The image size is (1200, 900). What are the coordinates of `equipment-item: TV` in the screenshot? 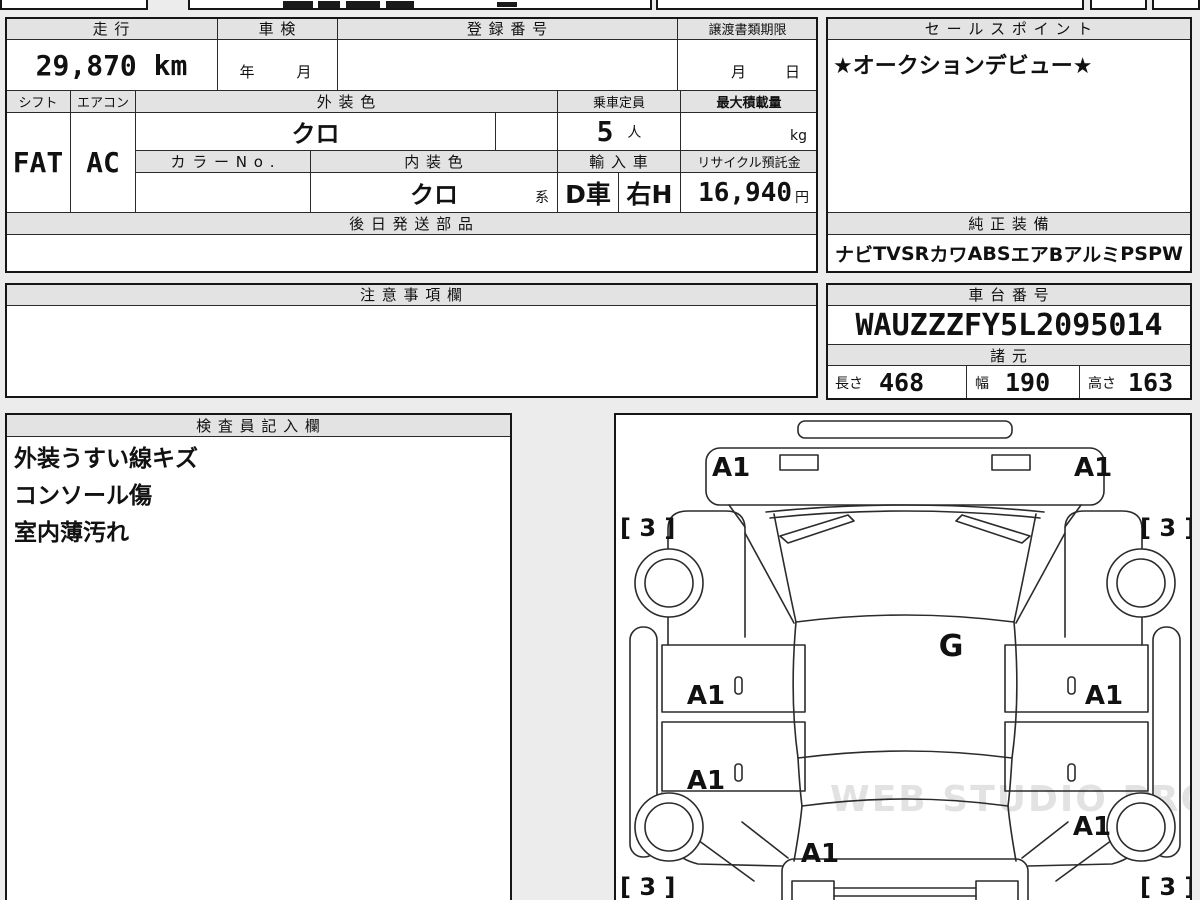 It's located at (887, 253).